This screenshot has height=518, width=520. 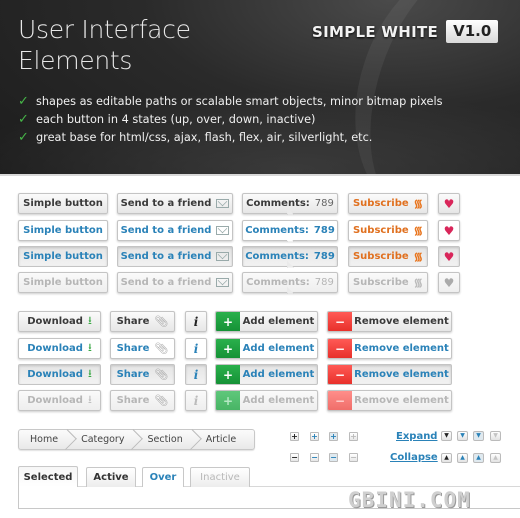 I want to click on download-button-up: Download ⭳, so click(x=59, y=321).